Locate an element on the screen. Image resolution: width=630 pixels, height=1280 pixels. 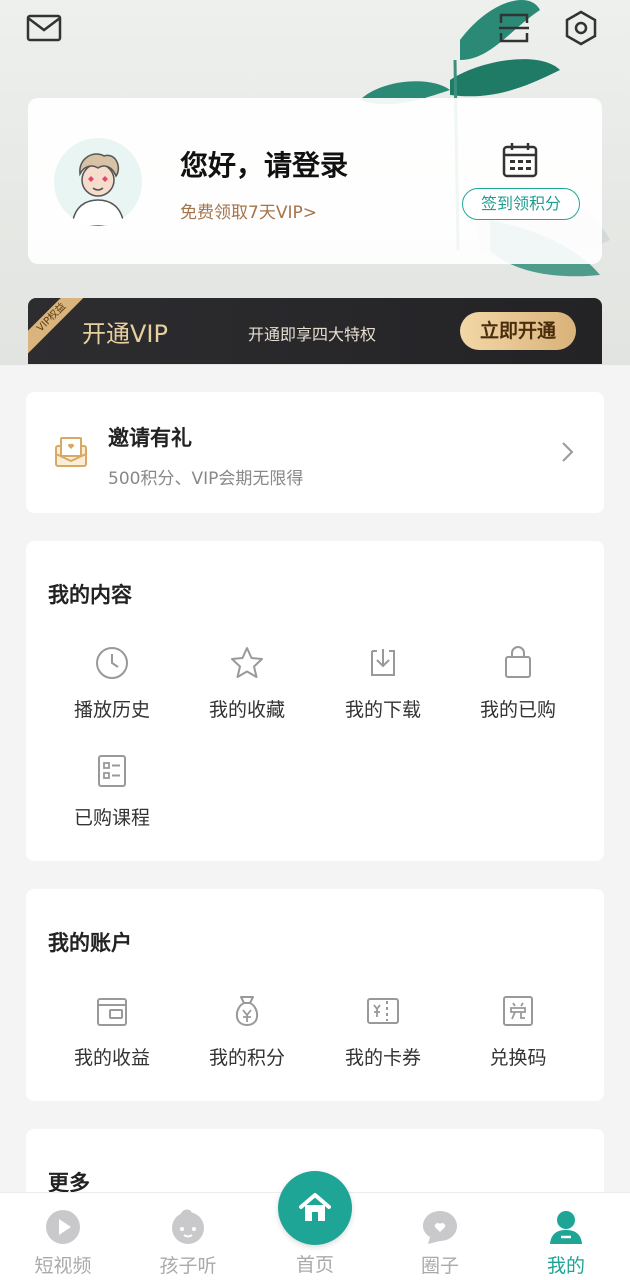
nav-item-circle: 圈子 is located at coordinates (440, 1242).